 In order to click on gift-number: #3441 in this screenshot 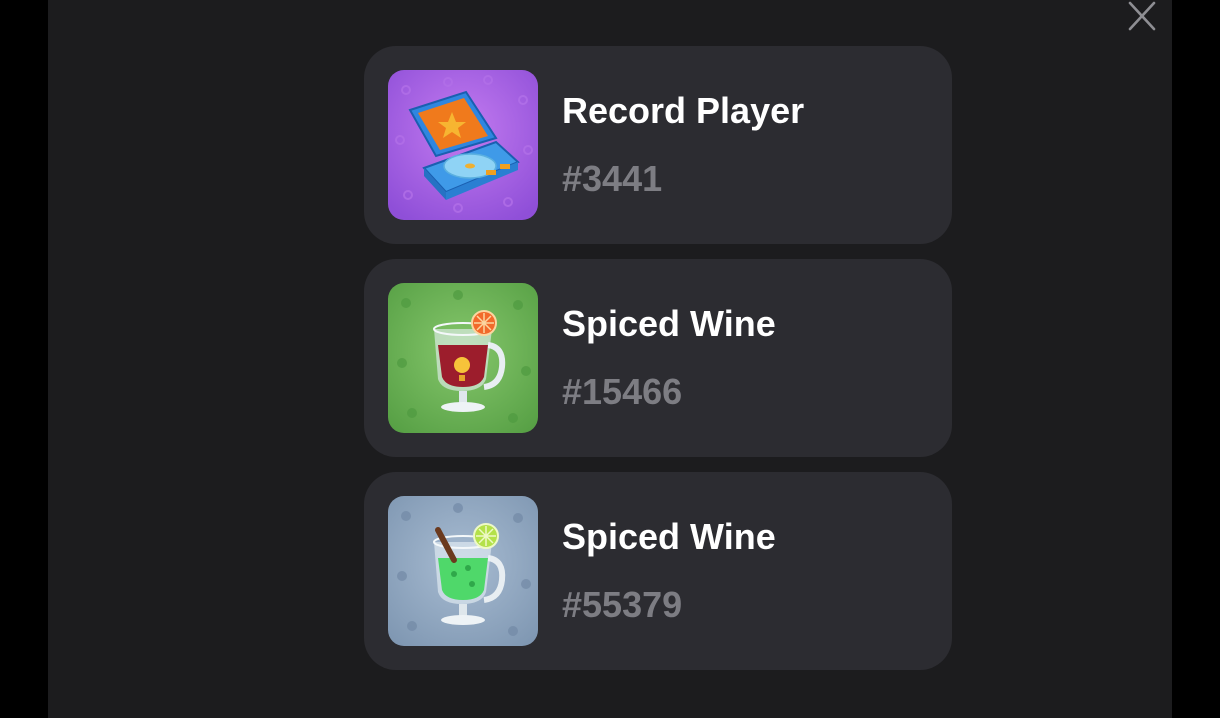, I will do `click(612, 178)`.